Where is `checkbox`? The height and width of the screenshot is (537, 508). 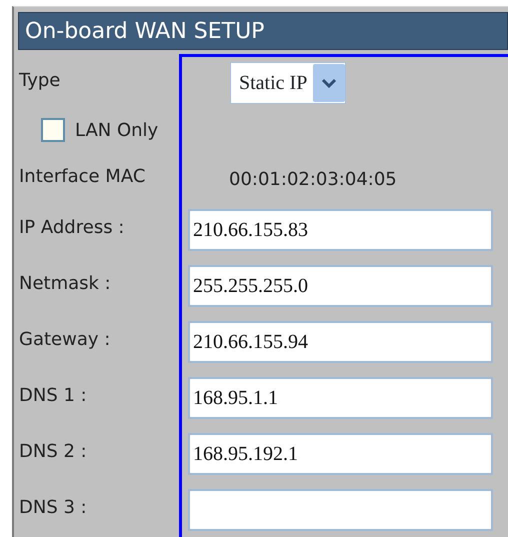 checkbox is located at coordinates (53, 130).